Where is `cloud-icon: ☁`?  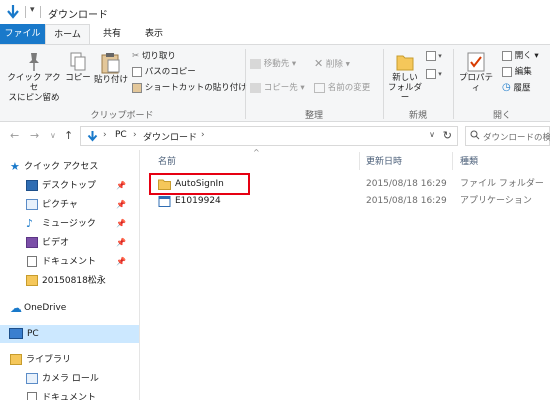
cloud-icon: ☁ is located at coordinates (16, 308).